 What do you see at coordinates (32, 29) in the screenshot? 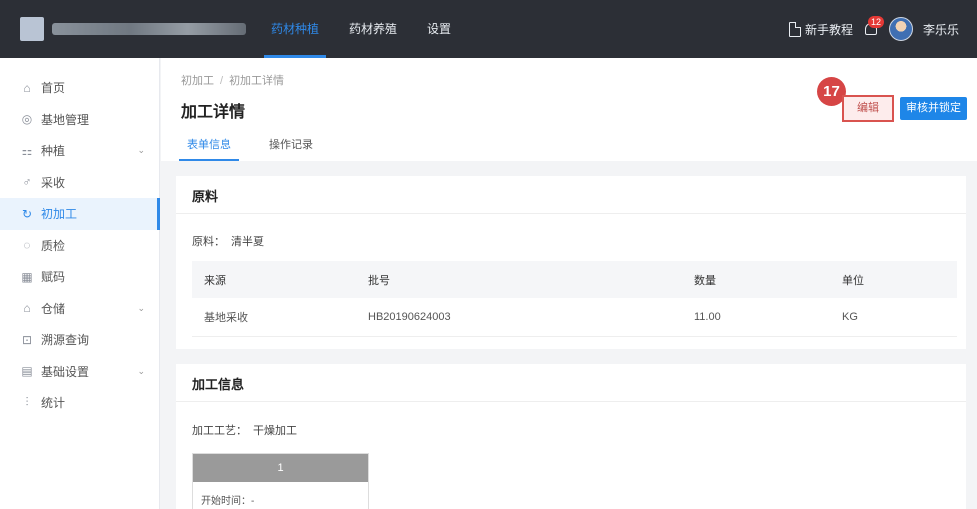
I see `logo-mark` at bounding box center [32, 29].